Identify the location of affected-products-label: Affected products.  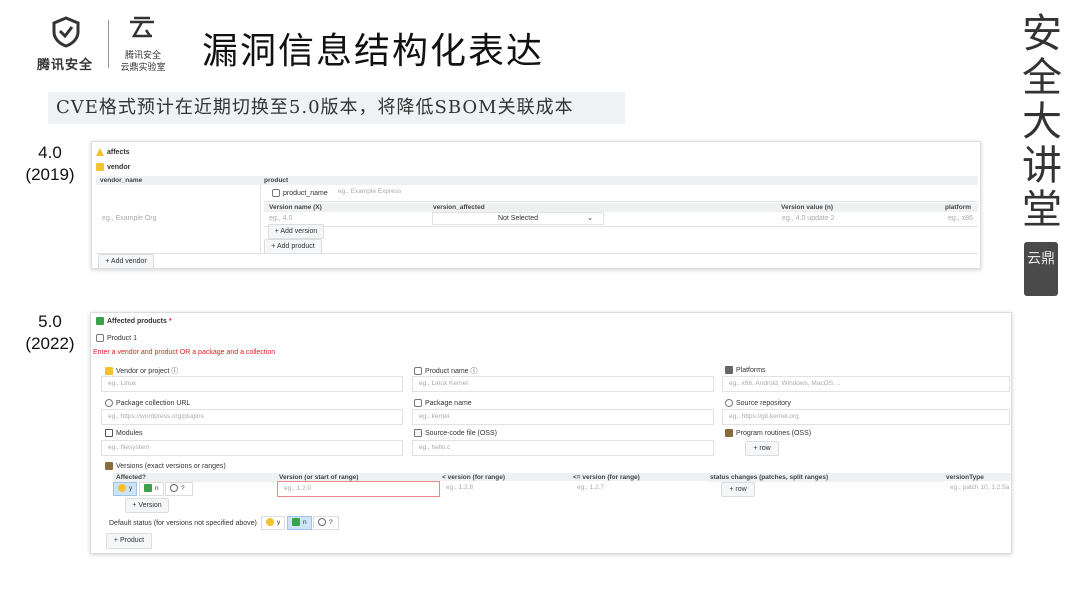
(137, 321).